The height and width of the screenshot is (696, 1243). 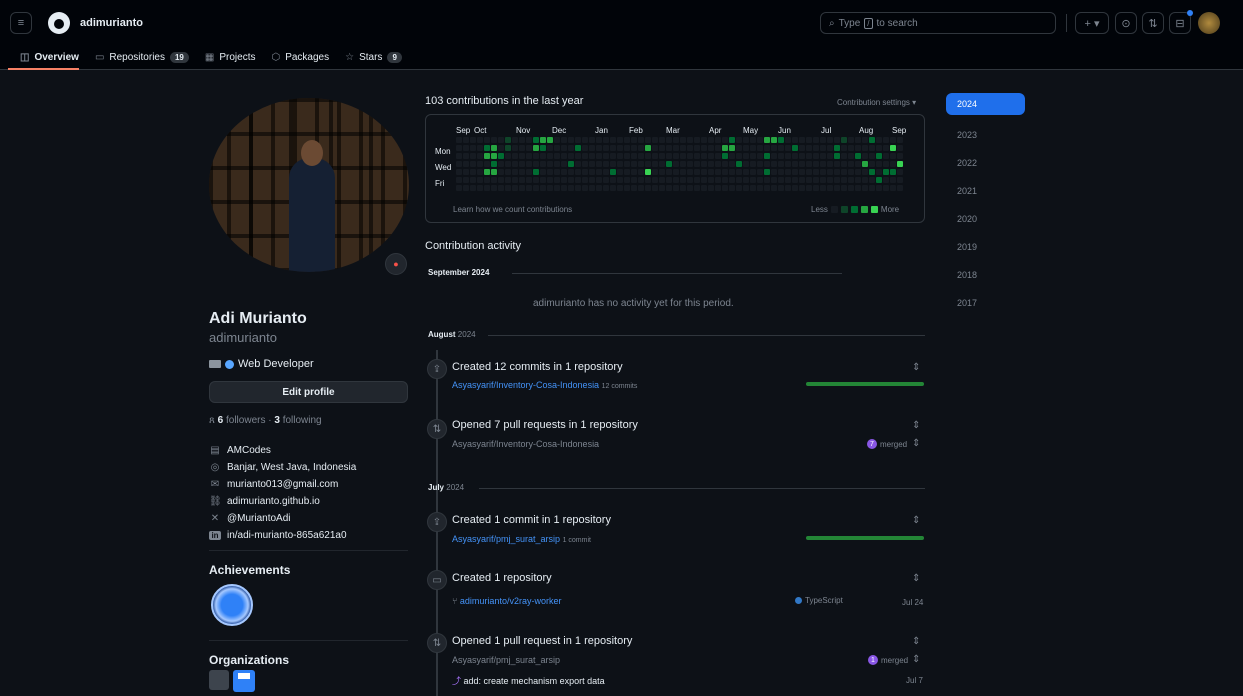 What do you see at coordinates (277, 420) in the screenshot?
I see `following-count: 3` at bounding box center [277, 420].